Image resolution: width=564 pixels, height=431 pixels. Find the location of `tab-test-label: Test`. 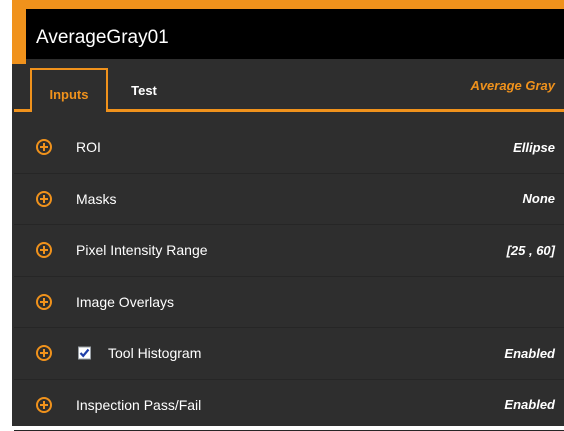

tab-test-label: Test is located at coordinates (144, 90).